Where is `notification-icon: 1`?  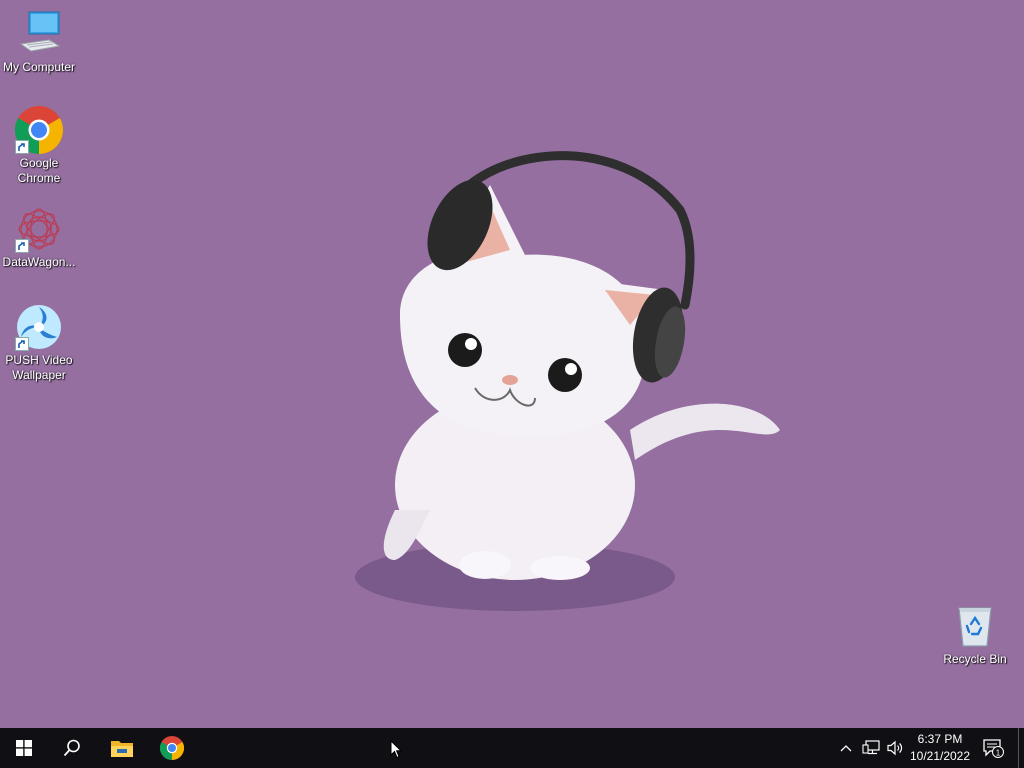 notification-icon: 1 is located at coordinates (993, 748).